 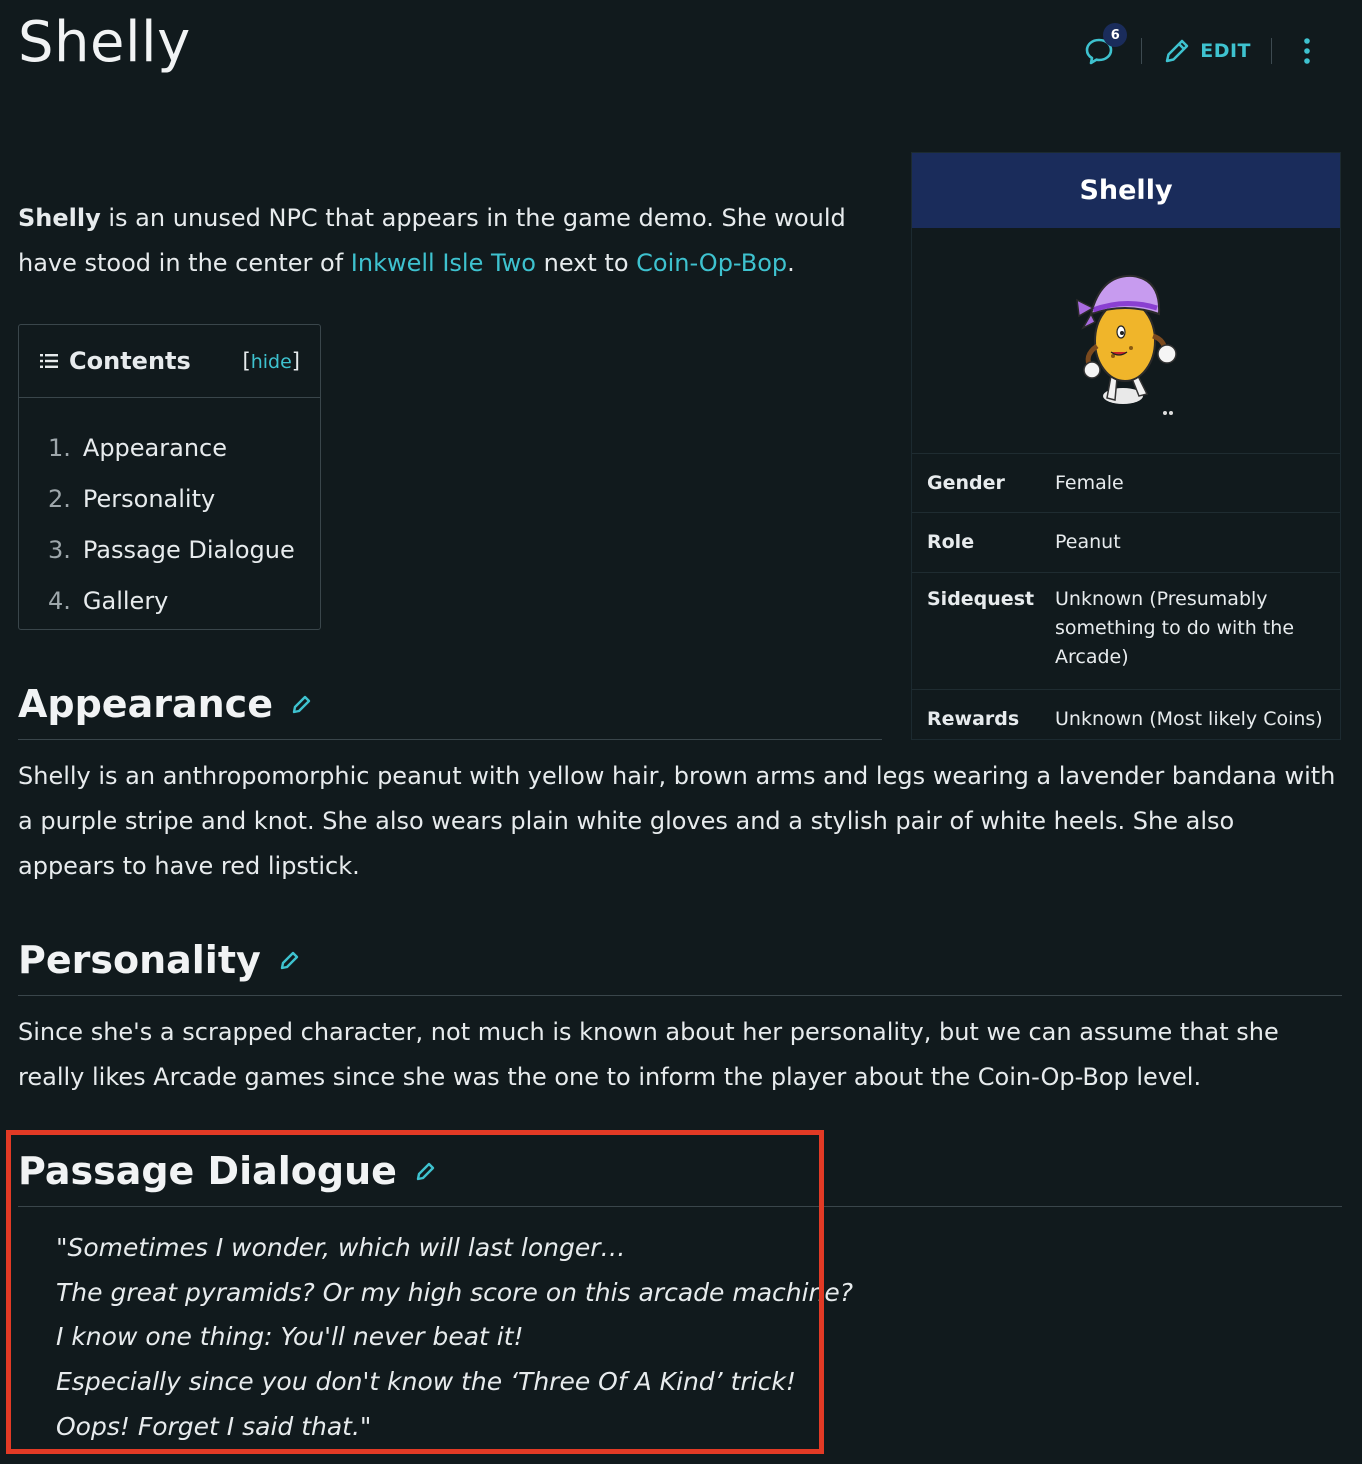 What do you see at coordinates (207, 1171) in the screenshot?
I see `heading-text: Passage Dialogue` at bounding box center [207, 1171].